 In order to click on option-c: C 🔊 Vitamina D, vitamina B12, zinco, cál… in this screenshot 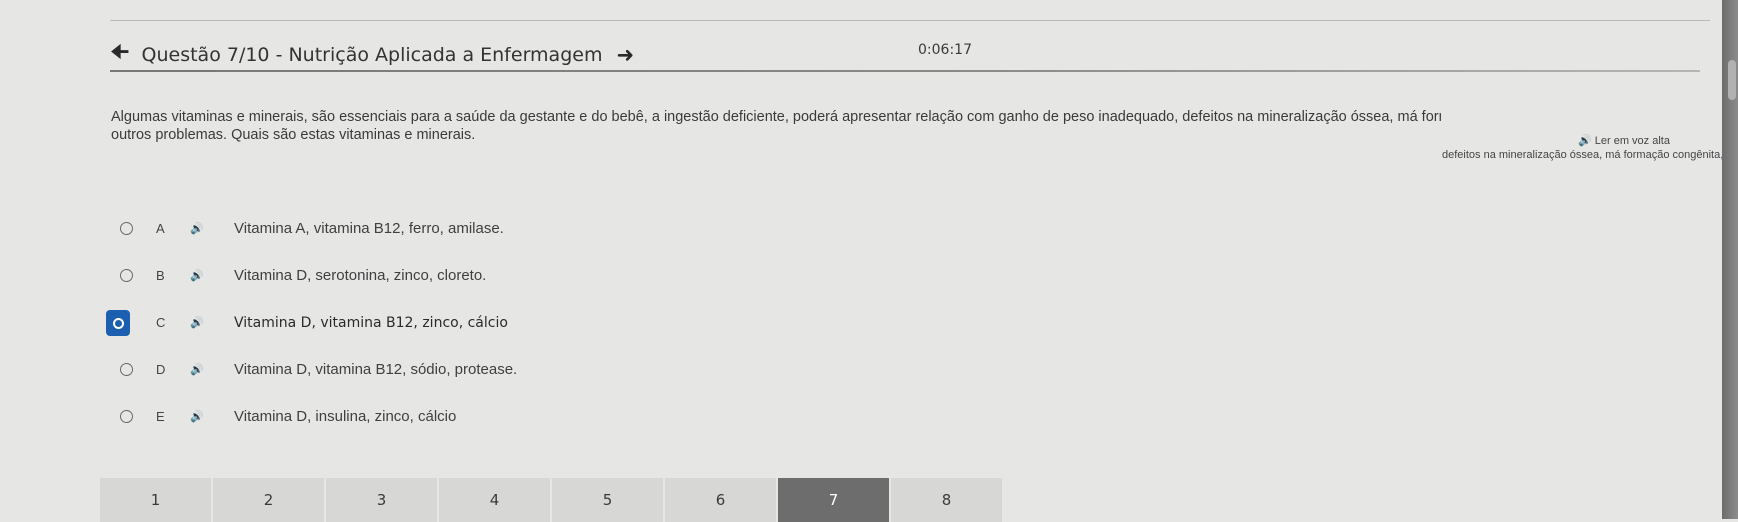, I will do `click(904, 322)`.